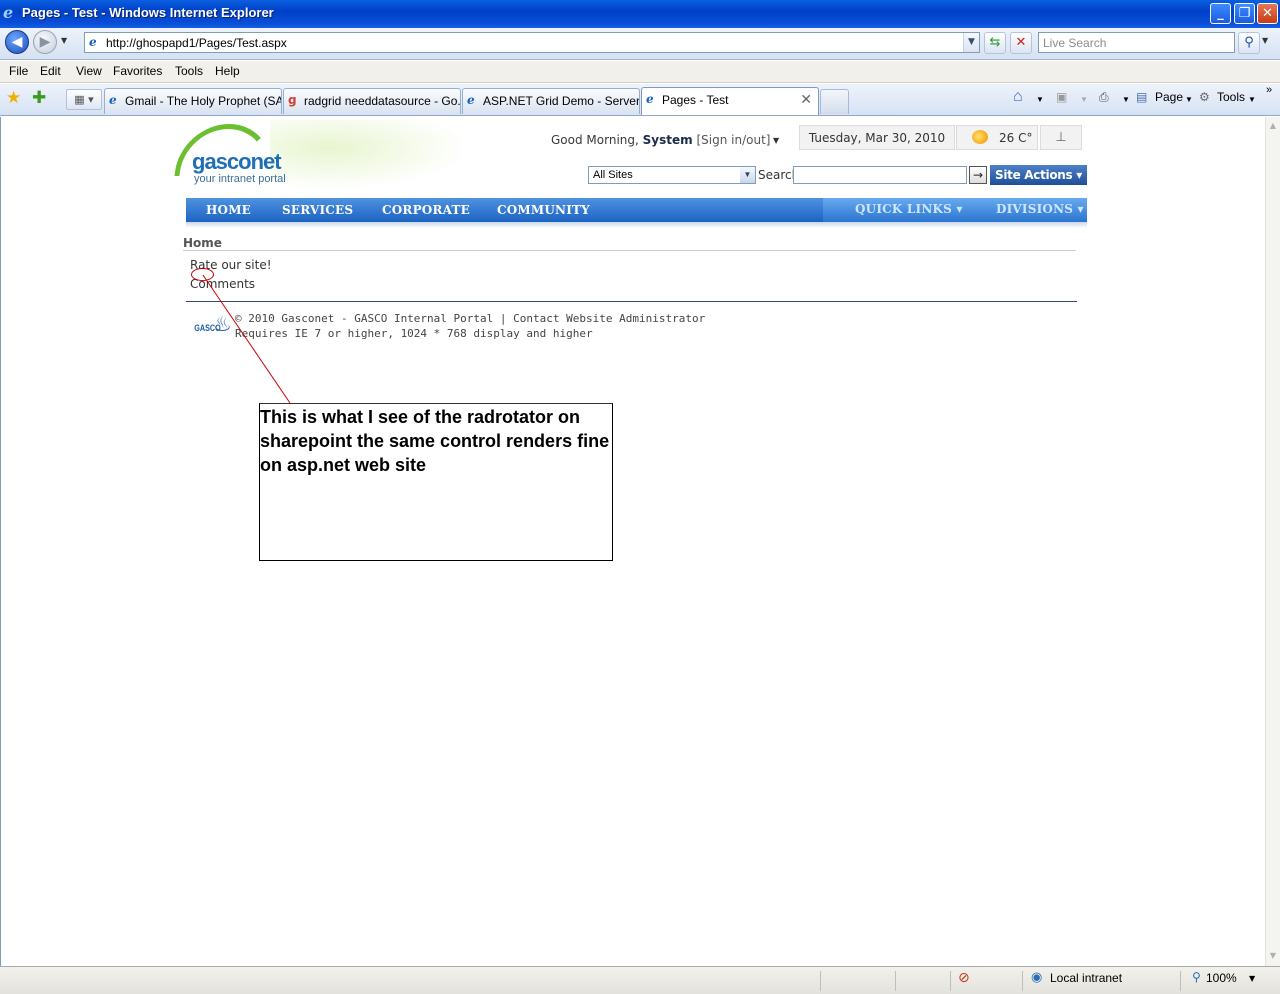  Describe the element at coordinates (292, 100) in the screenshot. I see `google-icon: g` at that location.